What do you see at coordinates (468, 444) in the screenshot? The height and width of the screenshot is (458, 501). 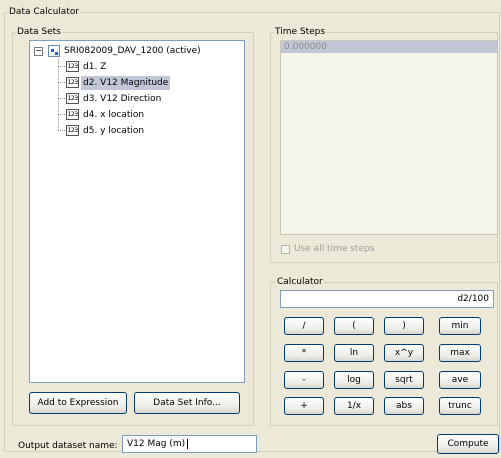 I see `compute-button: Compute` at bounding box center [468, 444].